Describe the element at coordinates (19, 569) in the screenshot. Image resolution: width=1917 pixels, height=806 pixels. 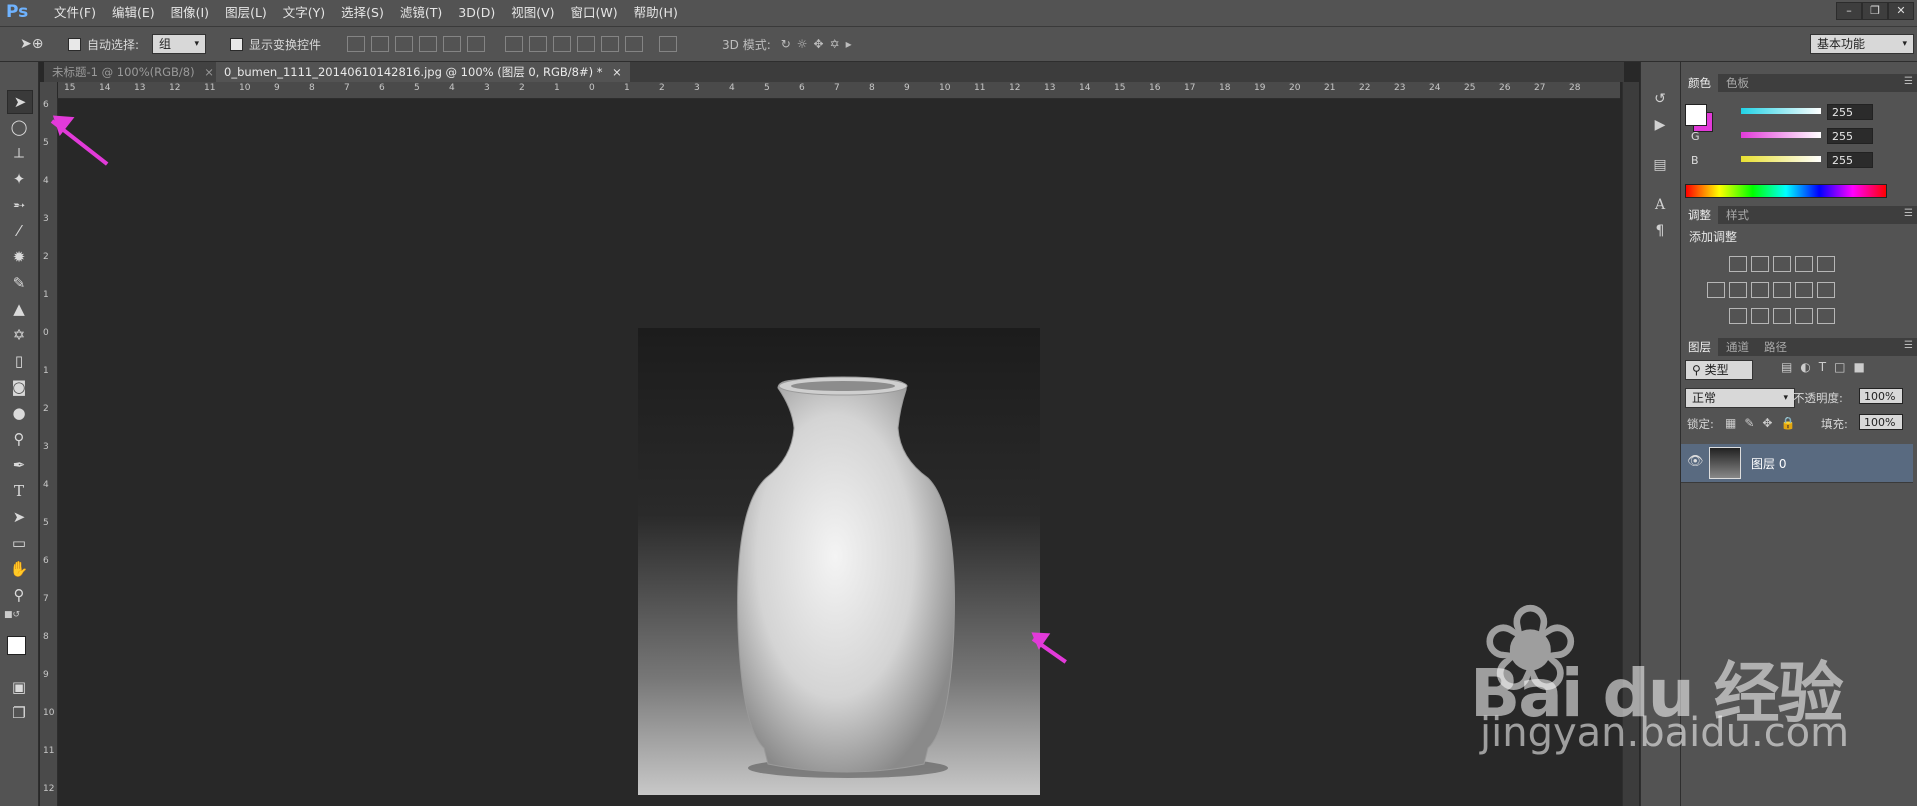
I see `hand-tool-icon: ✋` at that location.